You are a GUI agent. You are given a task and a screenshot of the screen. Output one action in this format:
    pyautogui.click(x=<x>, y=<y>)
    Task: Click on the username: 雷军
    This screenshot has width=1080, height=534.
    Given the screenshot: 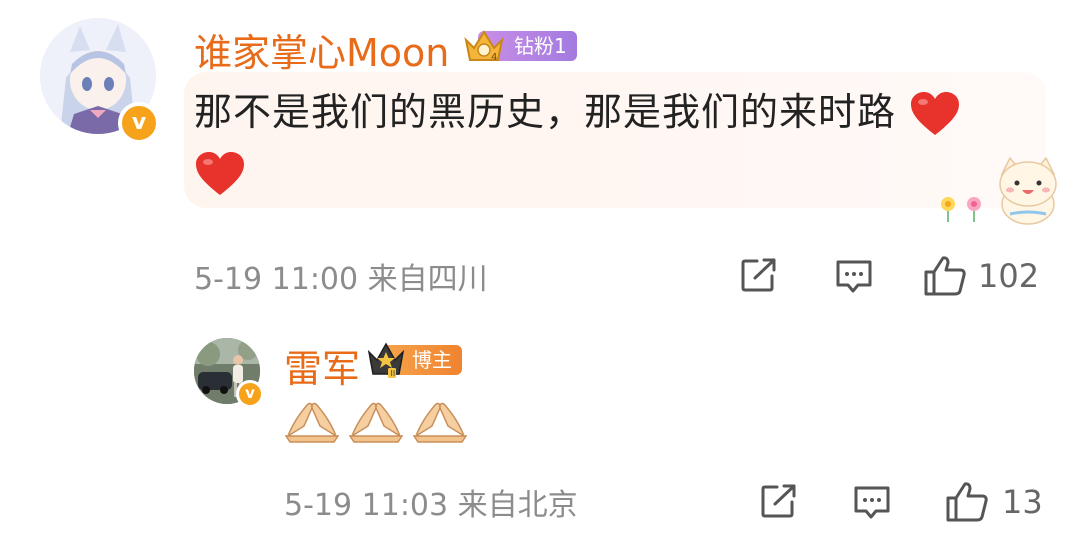 What is the action you would take?
    pyautogui.click(x=322, y=365)
    